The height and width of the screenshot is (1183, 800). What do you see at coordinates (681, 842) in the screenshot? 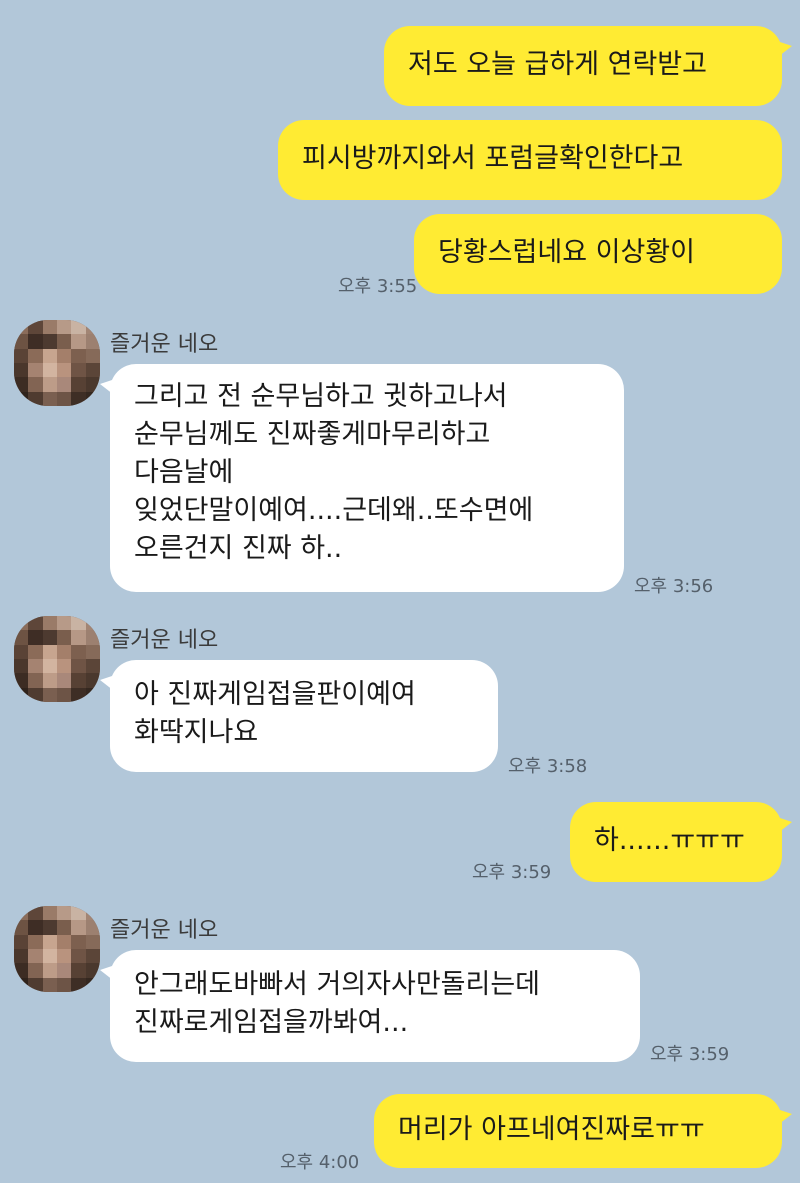
I see `my-message-bubble: 하......ㅠㅠㅠ` at bounding box center [681, 842].